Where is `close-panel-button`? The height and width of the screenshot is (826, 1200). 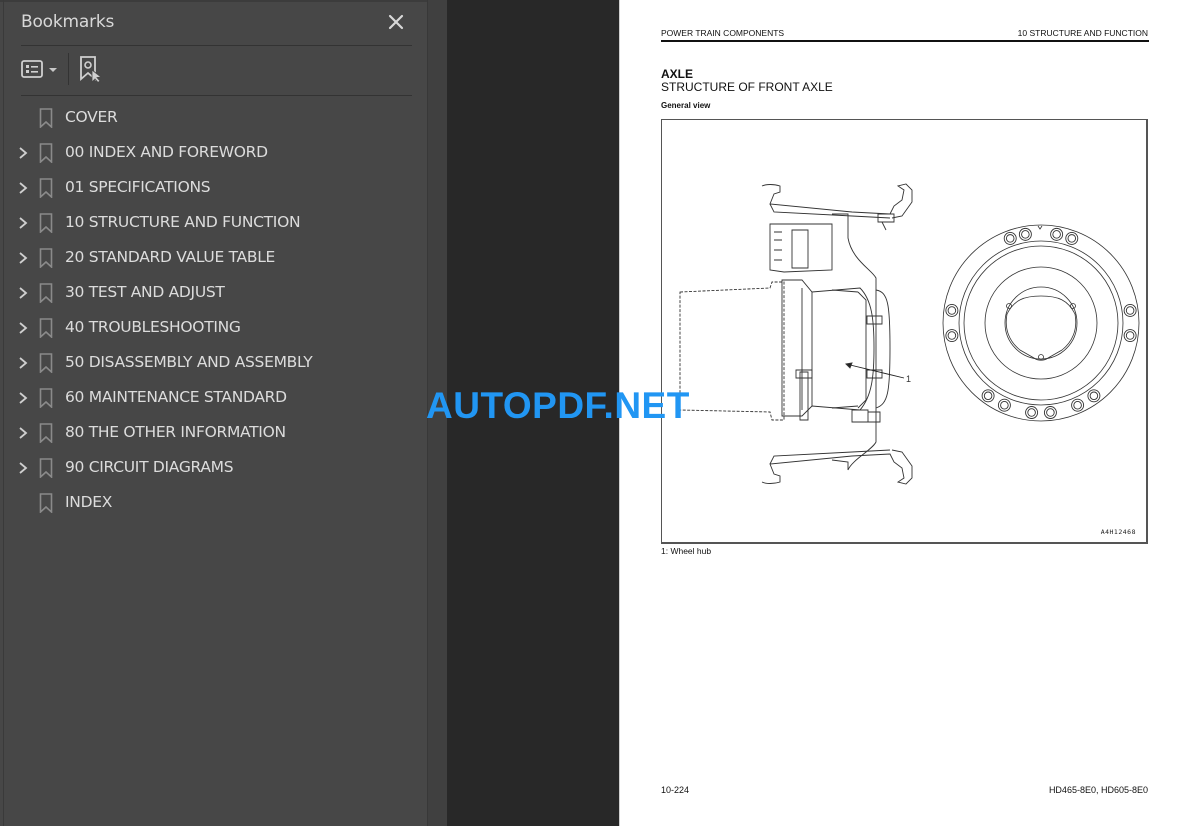 close-panel-button is located at coordinates (396, 22).